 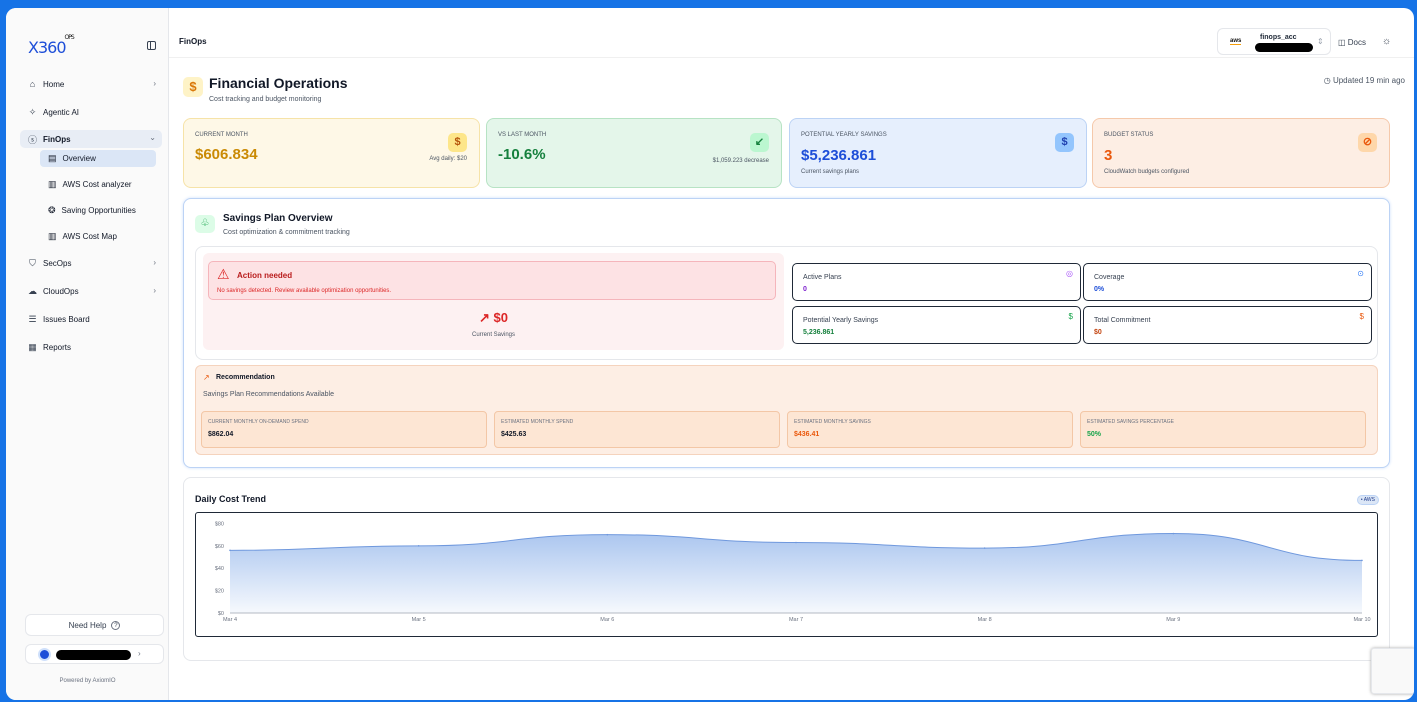 What do you see at coordinates (219, 569) in the screenshot?
I see `y-tick-label: $40` at bounding box center [219, 569].